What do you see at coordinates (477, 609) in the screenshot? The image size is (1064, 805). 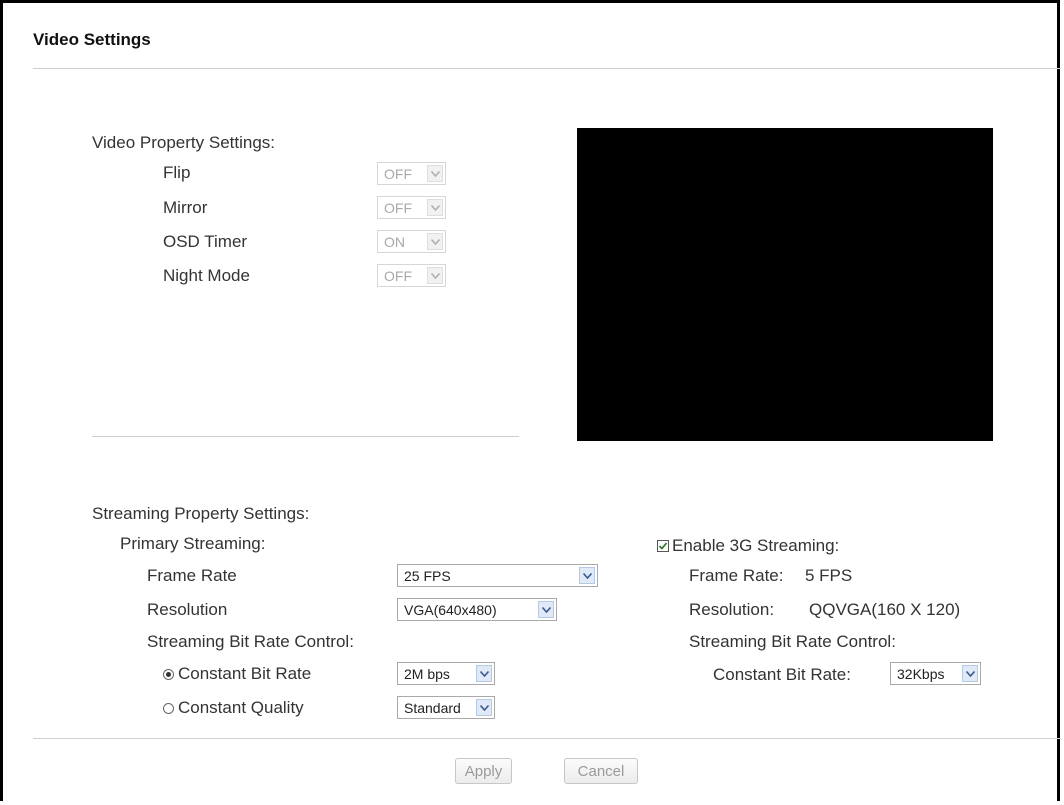 I see `resolution-select: VGA(640x480)` at bounding box center [477, 609].